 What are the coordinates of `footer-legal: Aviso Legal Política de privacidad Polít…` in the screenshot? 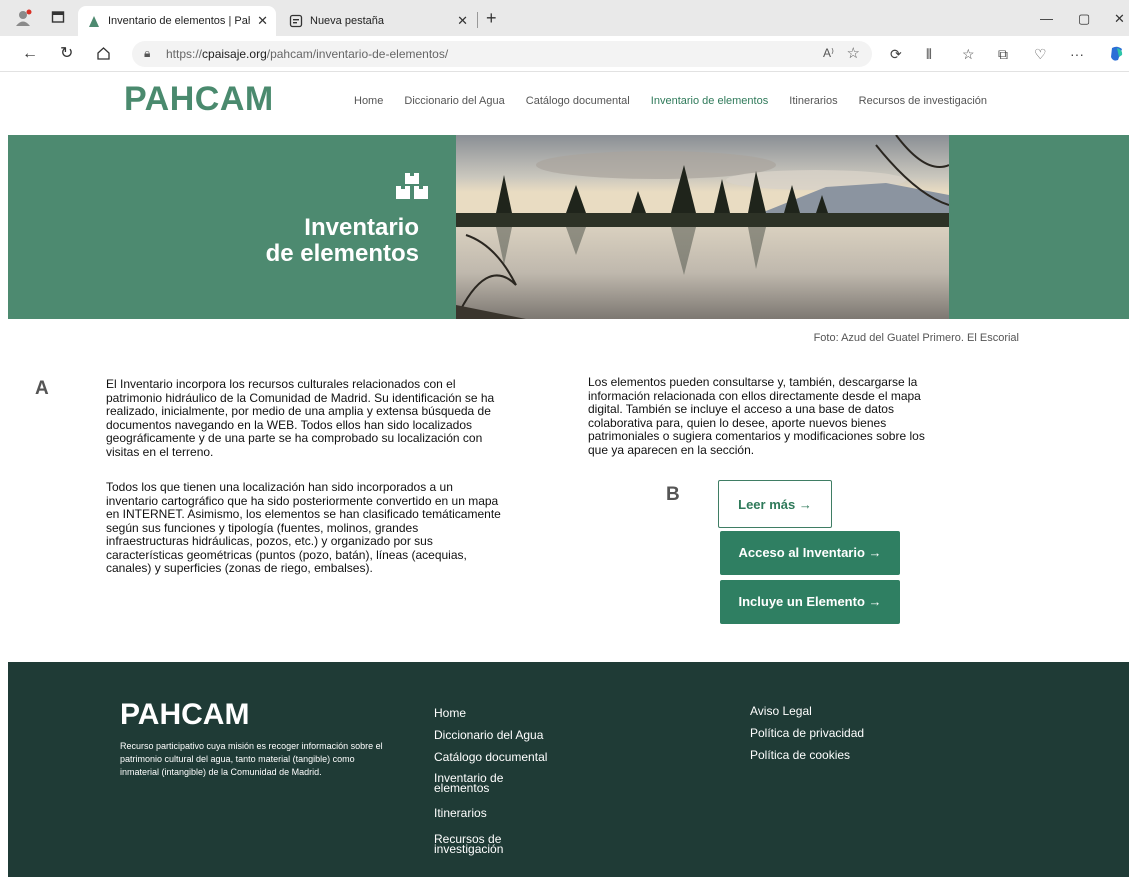 It's located at (807, 738).